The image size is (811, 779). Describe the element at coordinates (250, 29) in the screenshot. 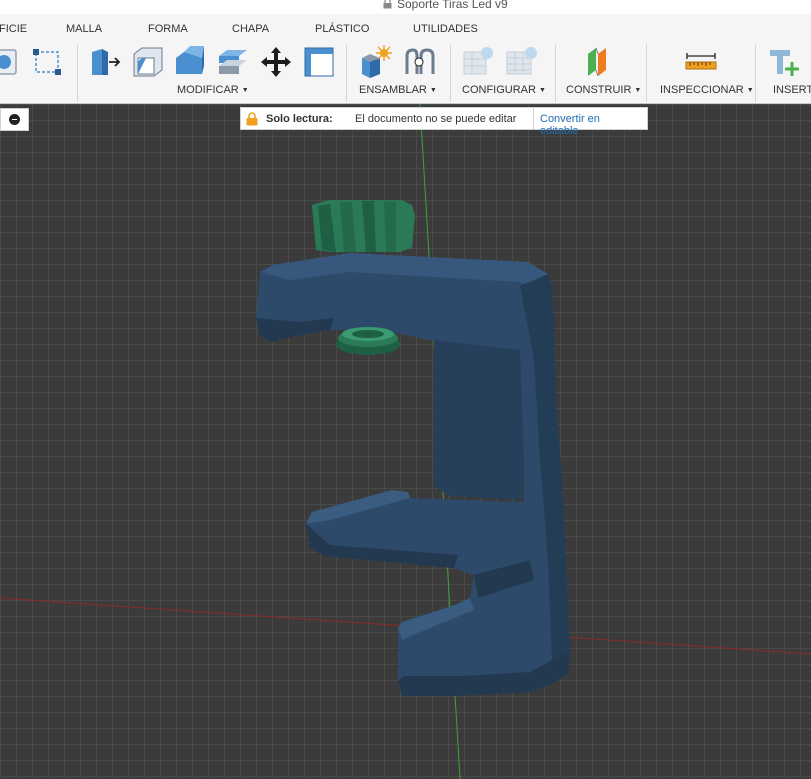

I see `tab-chapa: CHAPA` at that location.